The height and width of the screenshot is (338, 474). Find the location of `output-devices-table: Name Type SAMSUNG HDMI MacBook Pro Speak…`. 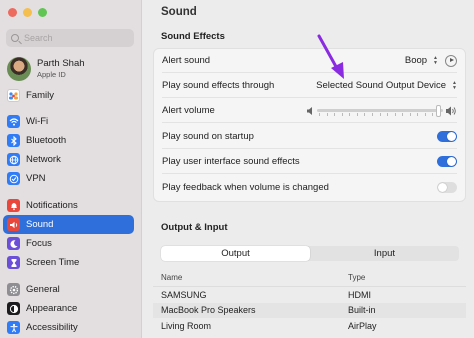

output-devices-table: Name Type SAMSUNG HDMI MacBook Pro Speak… is located at coordinates (309, 301).